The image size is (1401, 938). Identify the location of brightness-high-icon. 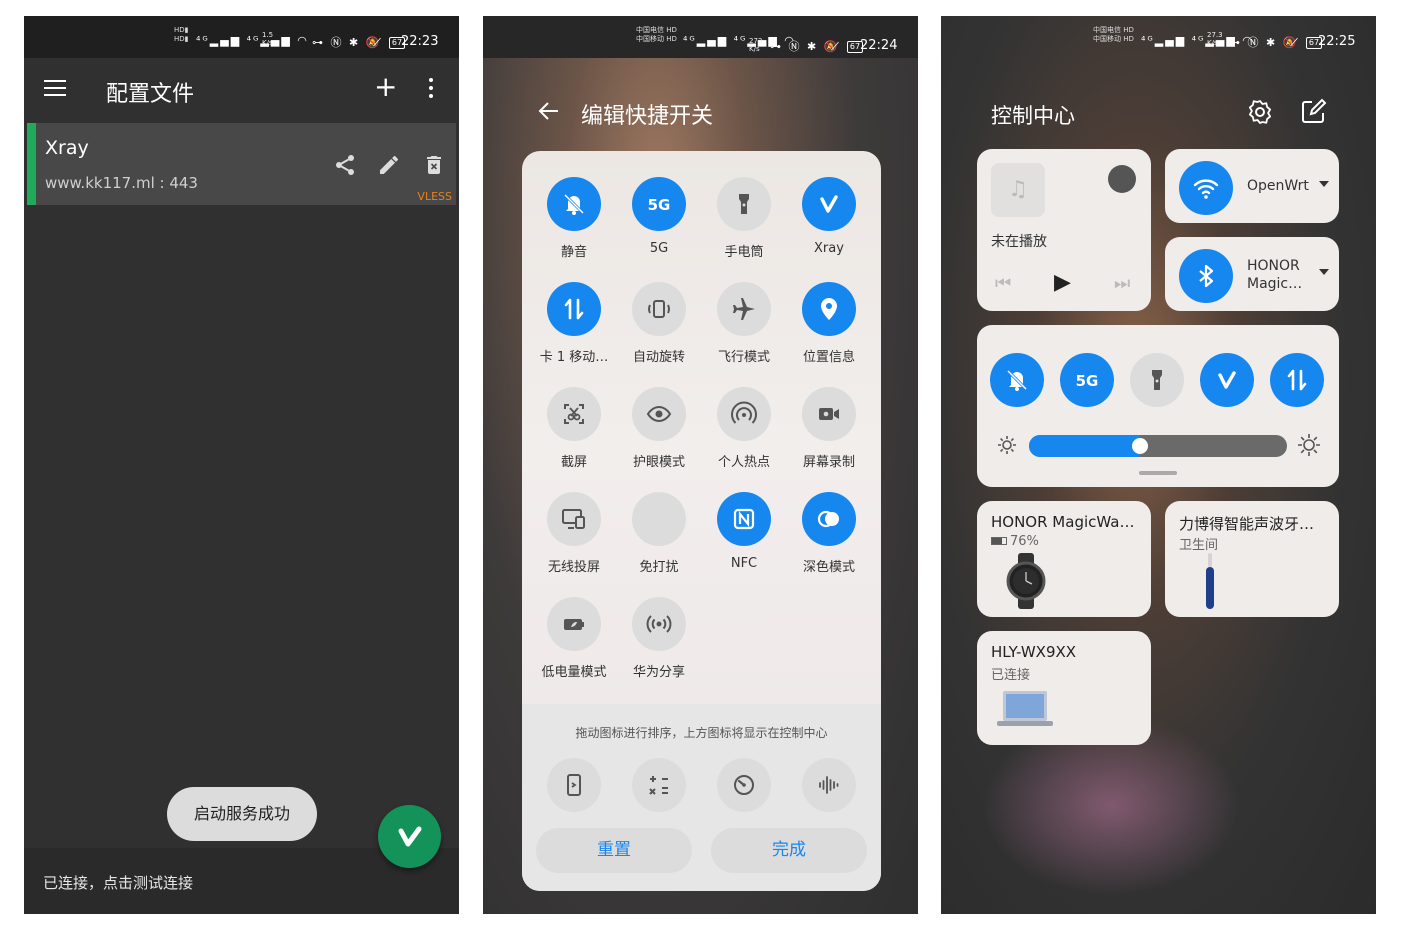
(1309, 445).